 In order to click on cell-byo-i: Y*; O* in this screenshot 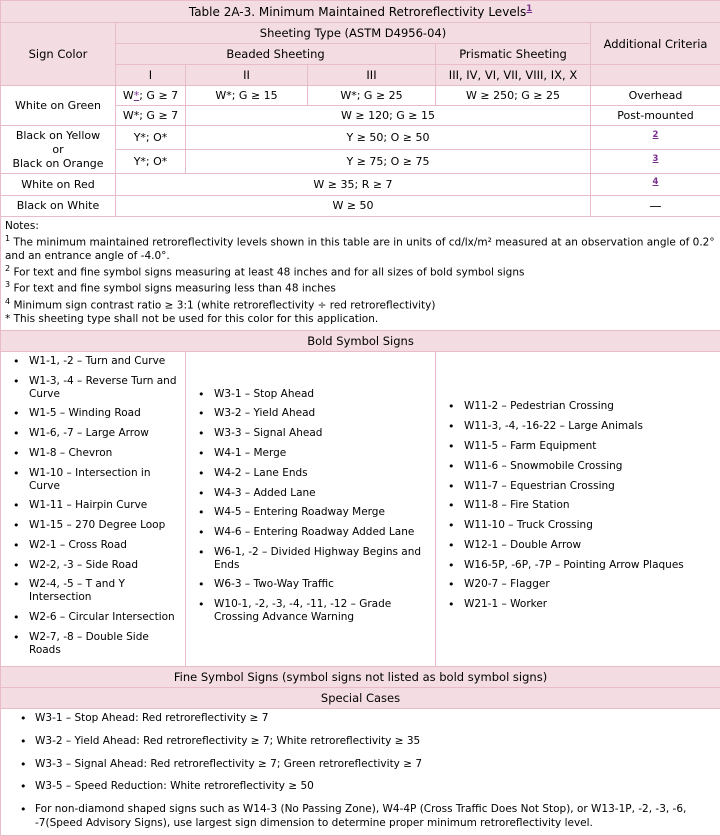, I will do `click(151, 138)`.